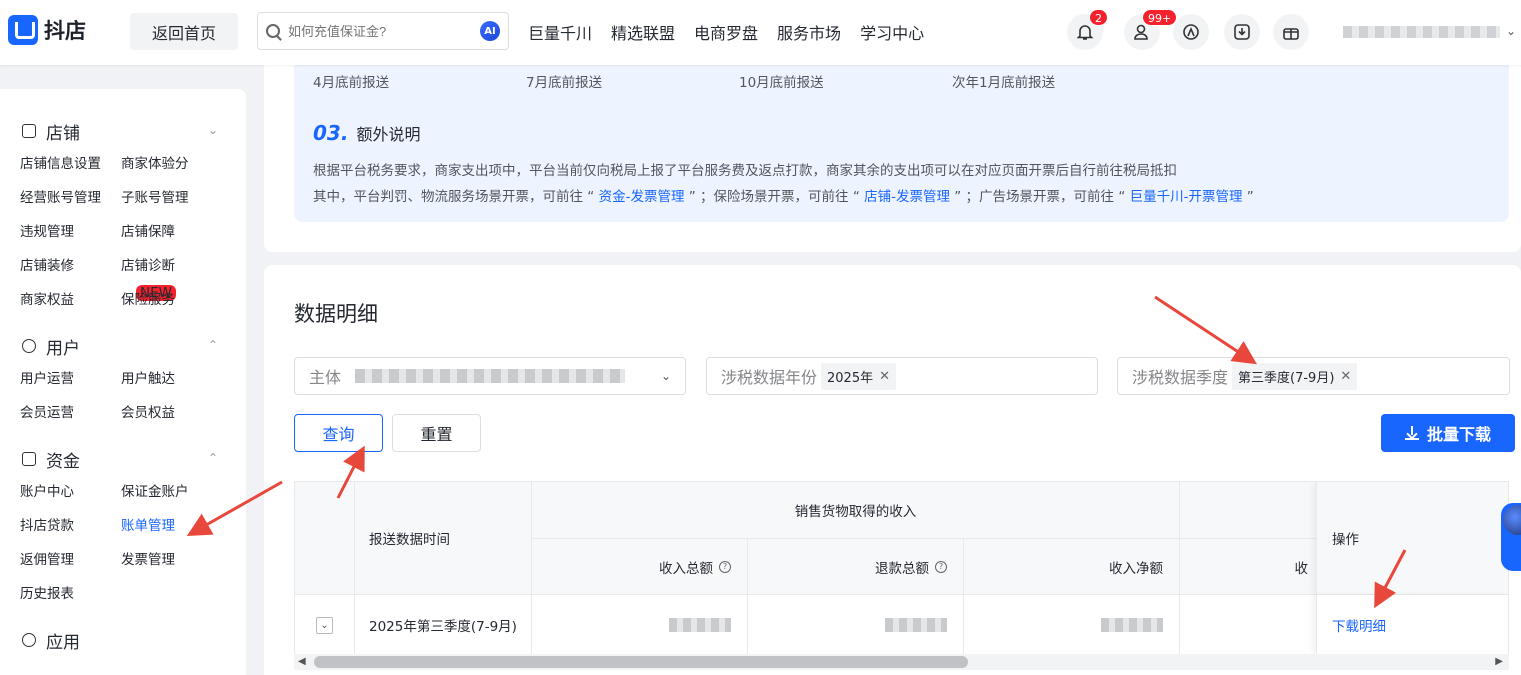 The height and width of the screenshot is (675, 1521). What do you see at coordinates (302, 661) in the screenshot?
I see `scroll-left-icon: ◀` at bounding box center [302, 661].